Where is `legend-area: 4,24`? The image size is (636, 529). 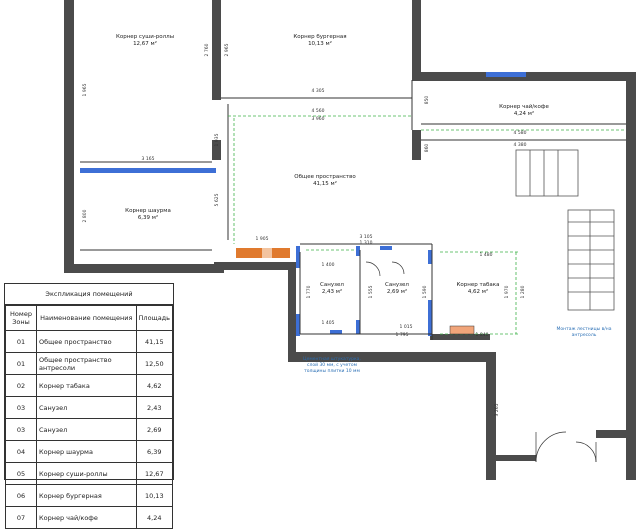 legend-area: 4,24 is located at coordinates (154, 517).